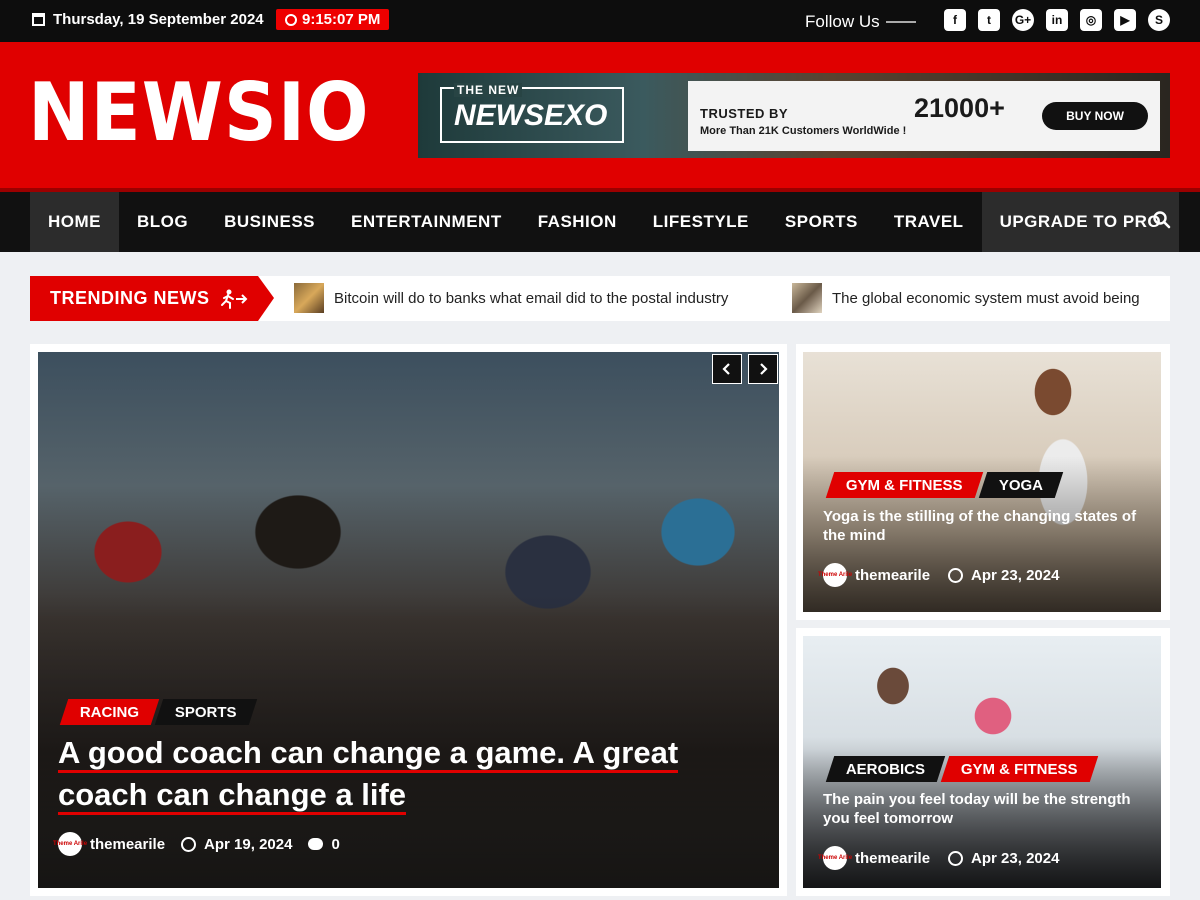 Image resolution: width=1200 pixels, height=900 pixels. Describe the element at coordinates (821, 222) in the screenshot. I see `nav-item-sports: SPORTS` at that location.